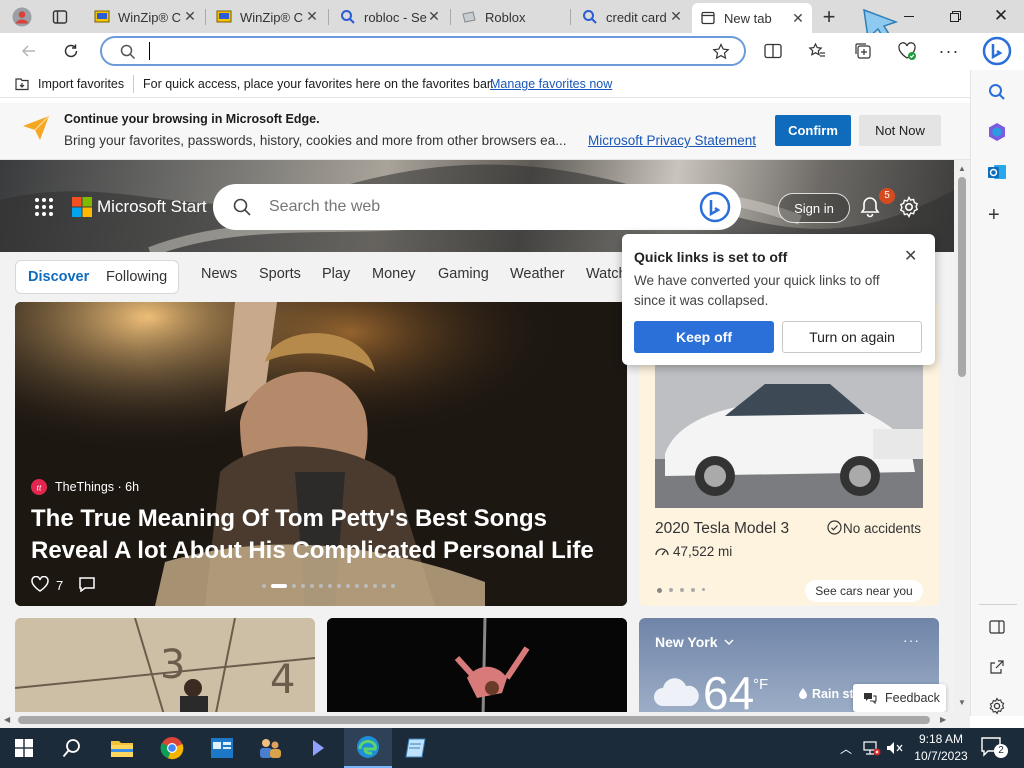 The height and width of the screenshot is (768, 1024). What do you see at coordinates (318, 748) in the screenshot?
I see `taskbar-media-app` at bounding box center [318, 748].